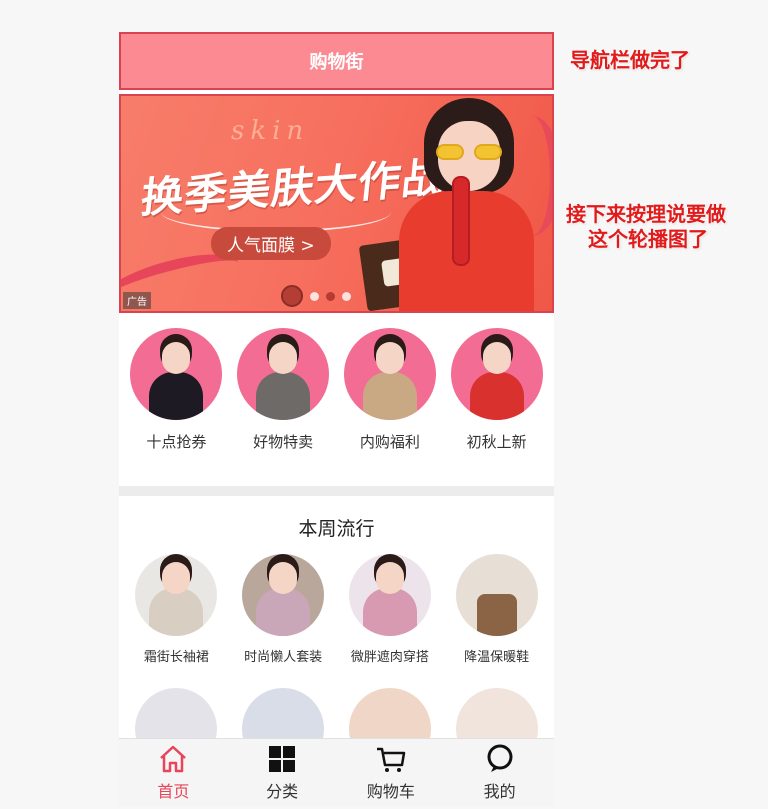  I want to click on category-item: 十点抢券, so click(176, 407).